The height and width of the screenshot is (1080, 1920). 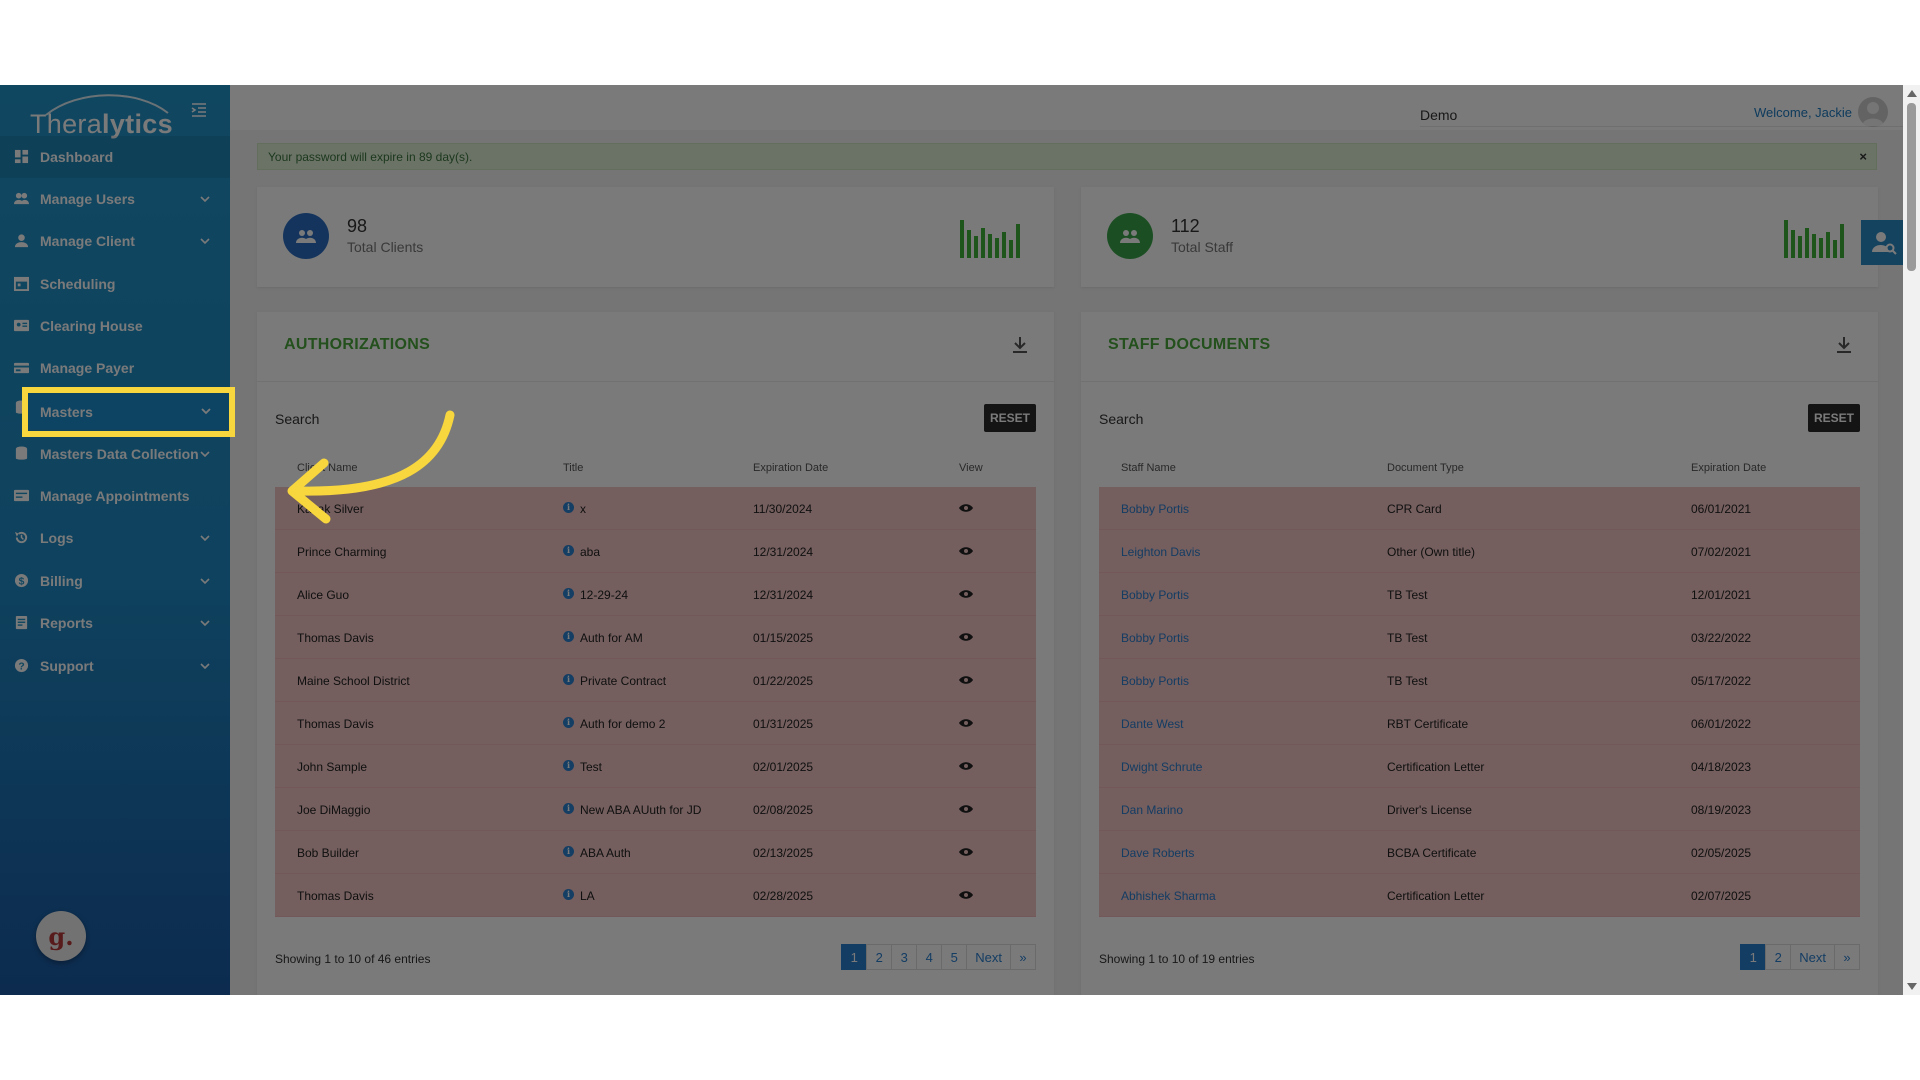 What do you see at coordinates (783, 509) in the screenshot?
I see `expiration-date-cell: 11/30/2024` at bounding box center [783, 509].